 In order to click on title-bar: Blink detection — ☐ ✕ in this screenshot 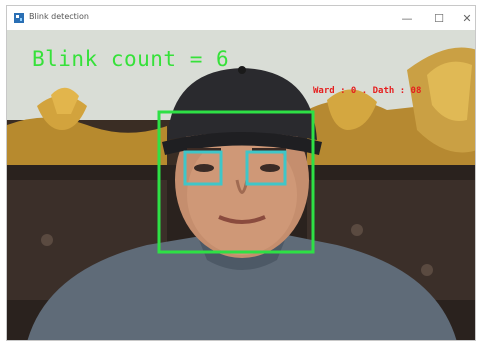, I will do `click(241, 18)`.